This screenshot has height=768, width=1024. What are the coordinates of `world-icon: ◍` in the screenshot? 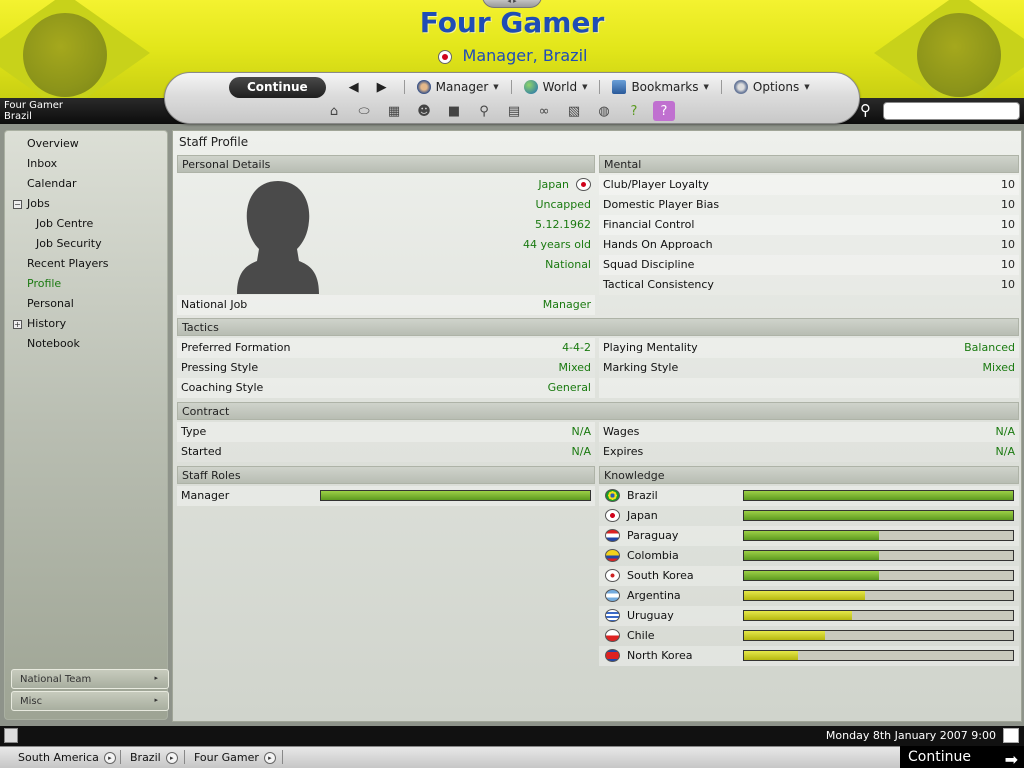 It's located at (604, 111).